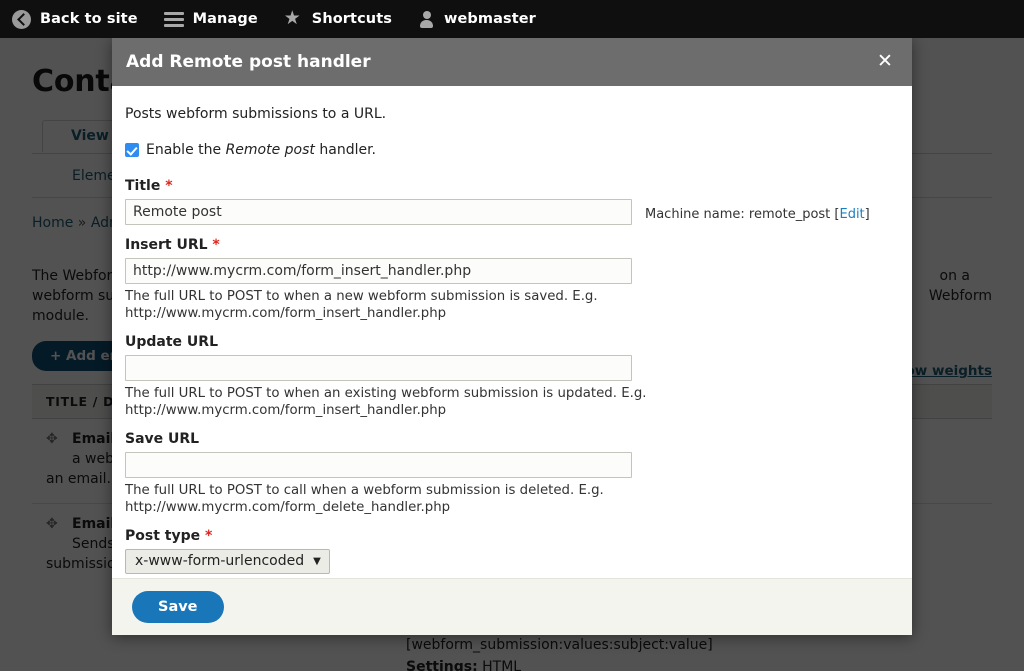 The height and width of the screenshot is (671, 1024). I want to click on save-button: Save, so click(178, 607).